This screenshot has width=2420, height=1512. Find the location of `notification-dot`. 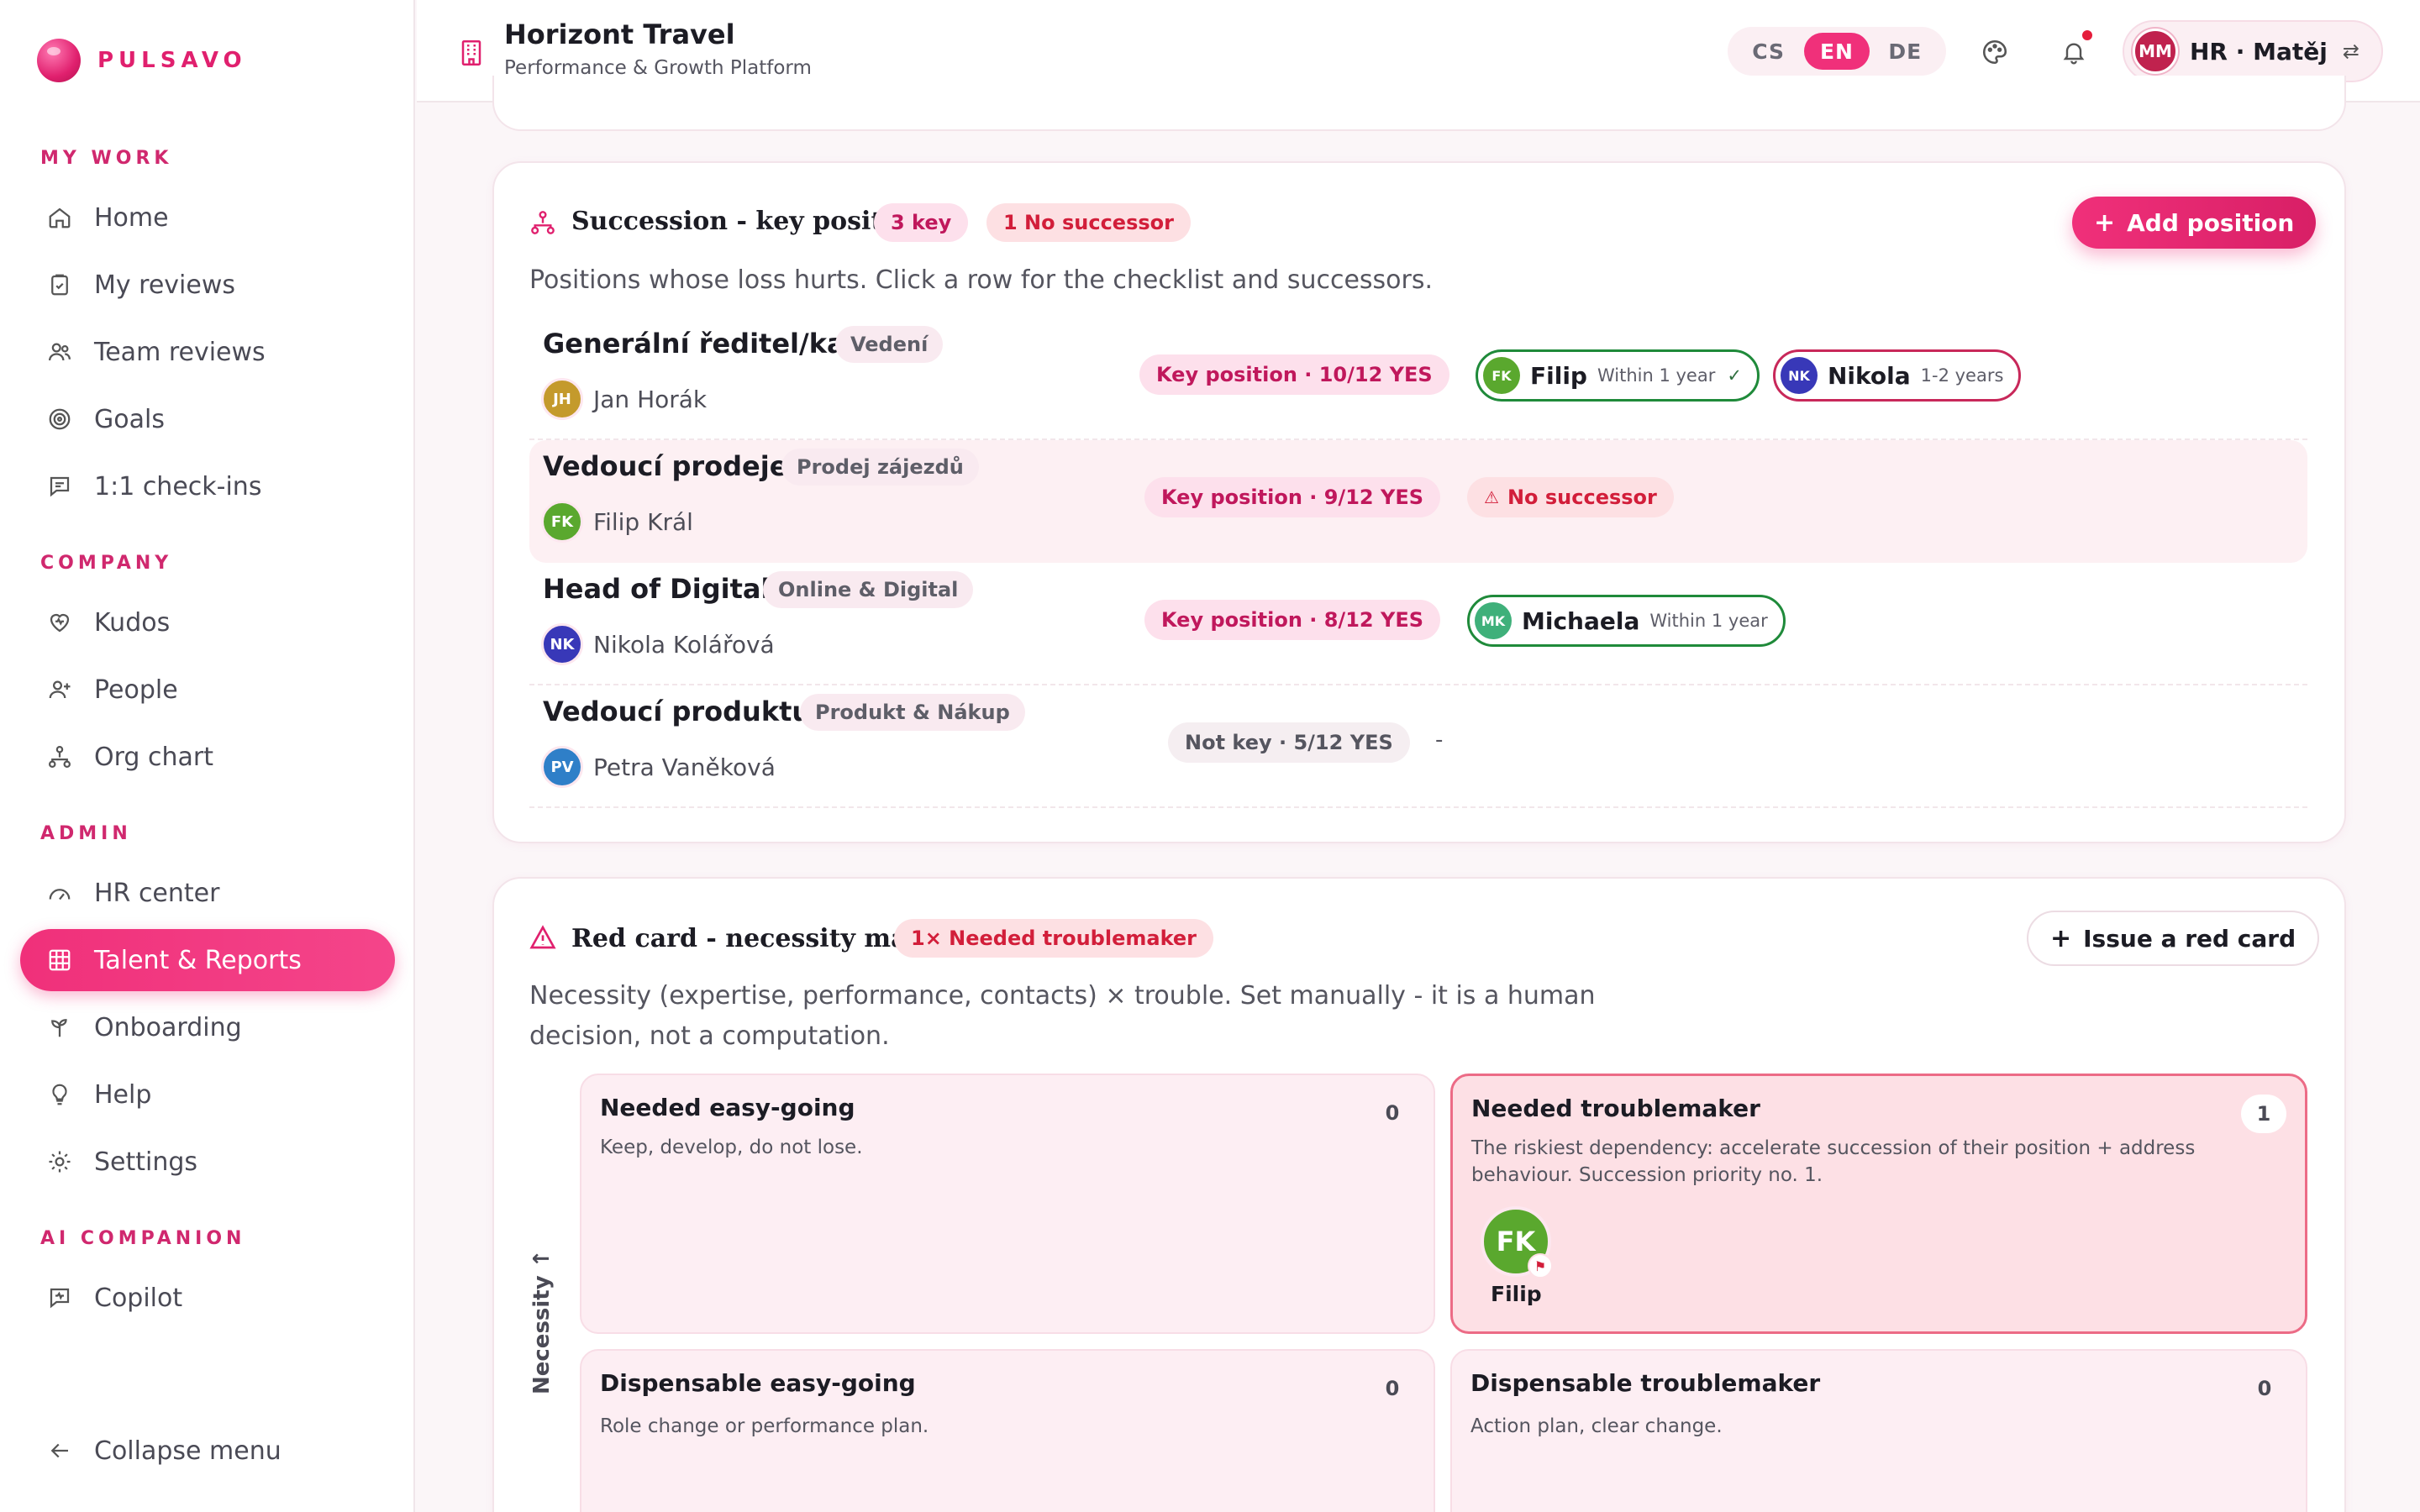

notification-dot is located at coordinates (2087, 35).